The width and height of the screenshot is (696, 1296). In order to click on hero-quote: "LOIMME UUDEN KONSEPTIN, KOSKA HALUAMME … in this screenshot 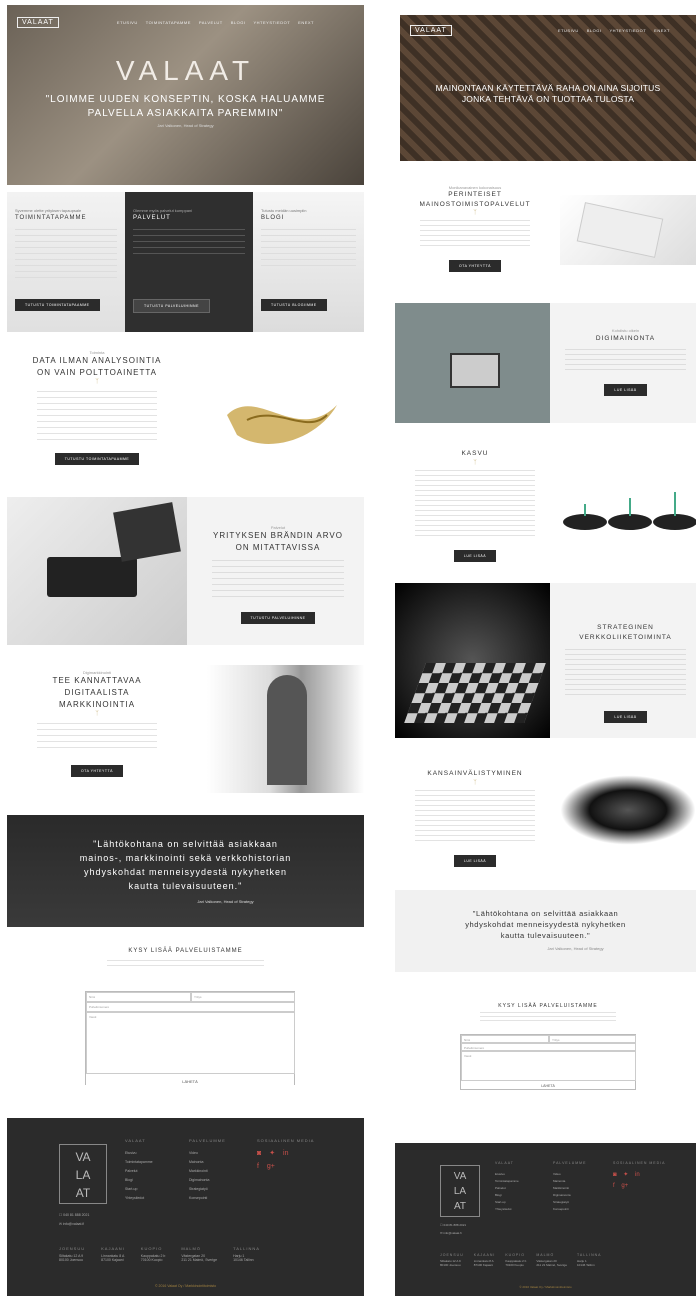, I will do `click(185, 107)`.